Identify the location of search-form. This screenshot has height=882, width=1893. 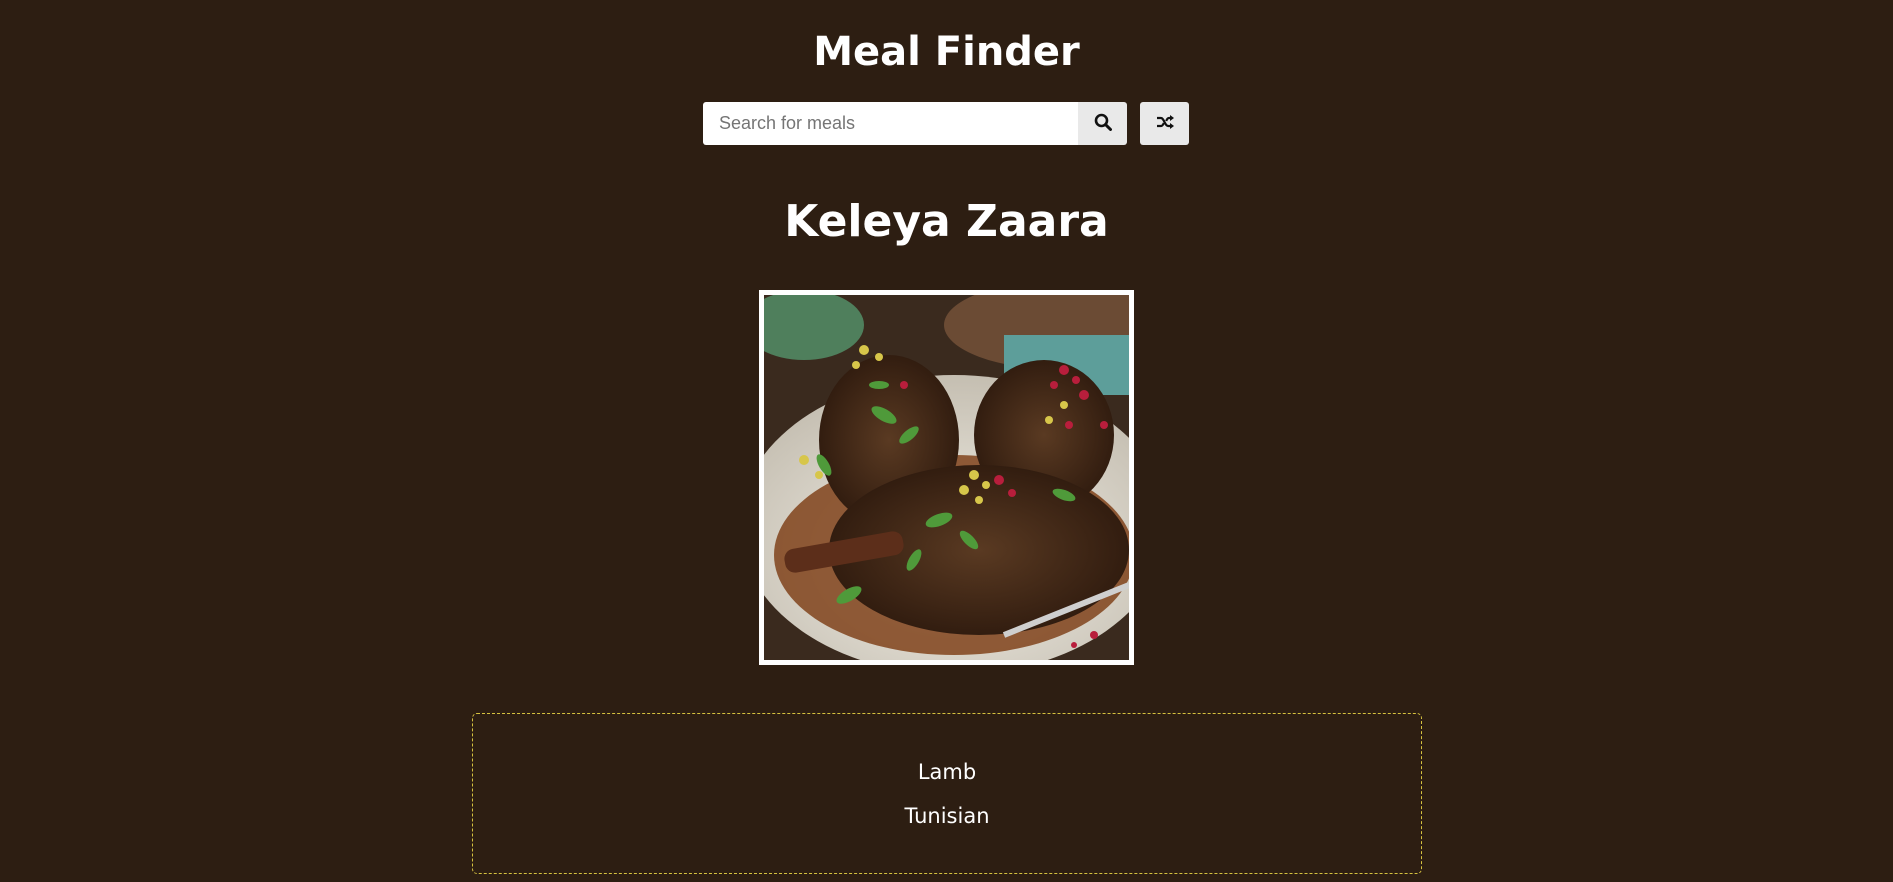
(946, 123).